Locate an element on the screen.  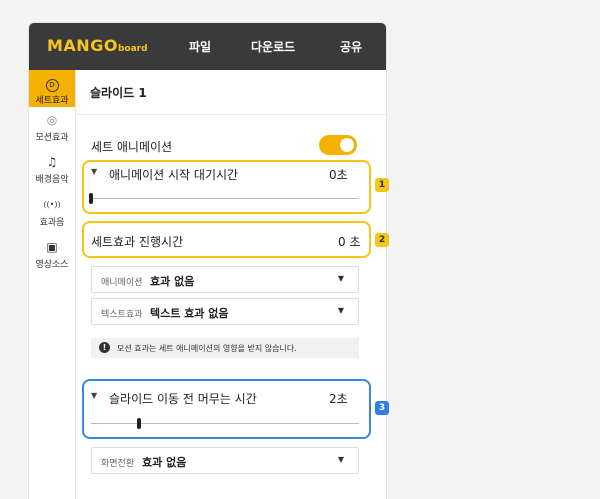
motion-icon: ◎ is located at coordinates (52, 120).